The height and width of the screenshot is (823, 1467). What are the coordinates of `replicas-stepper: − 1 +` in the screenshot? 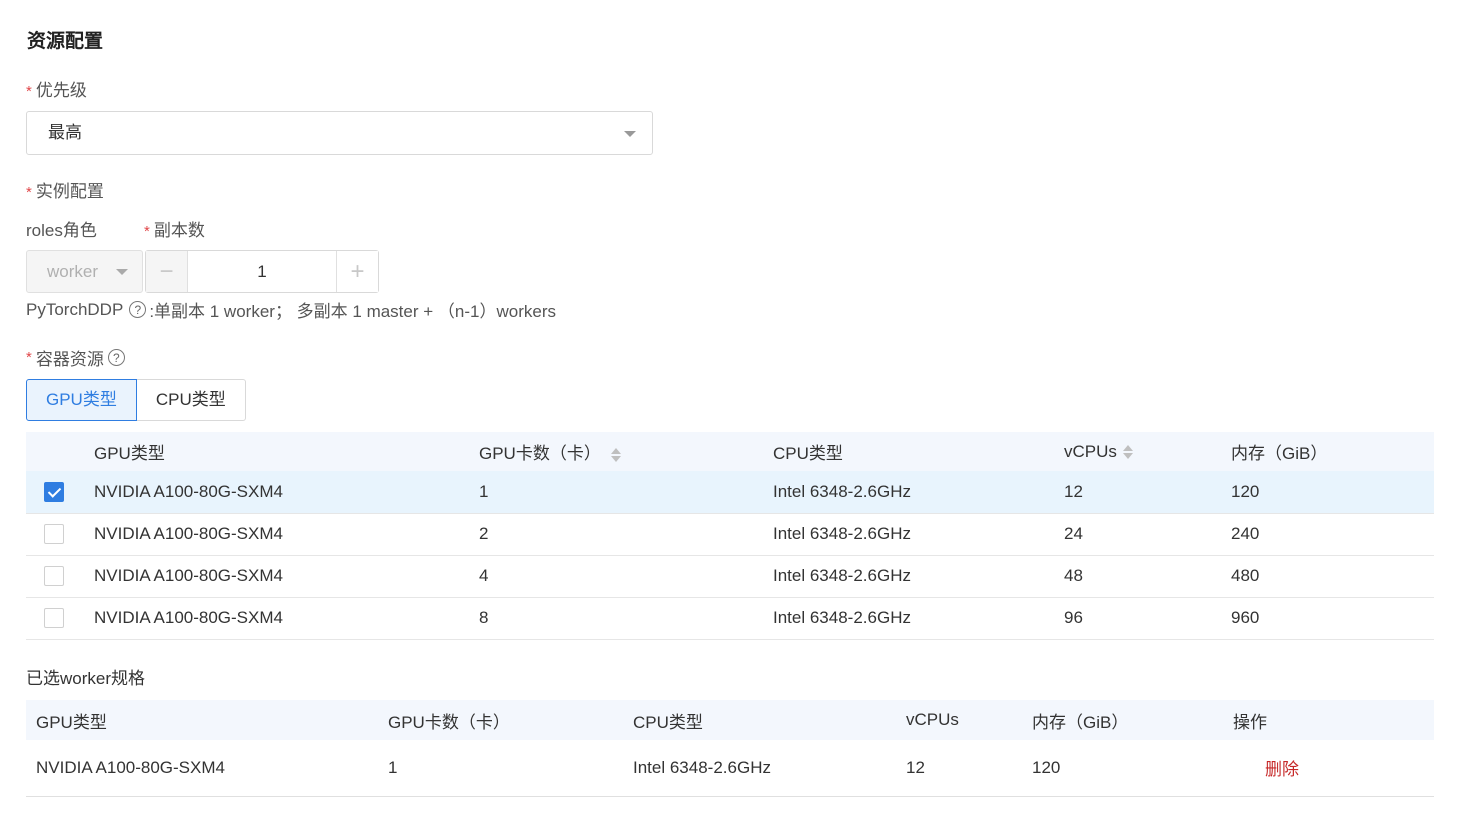 It's located at (262, 271).